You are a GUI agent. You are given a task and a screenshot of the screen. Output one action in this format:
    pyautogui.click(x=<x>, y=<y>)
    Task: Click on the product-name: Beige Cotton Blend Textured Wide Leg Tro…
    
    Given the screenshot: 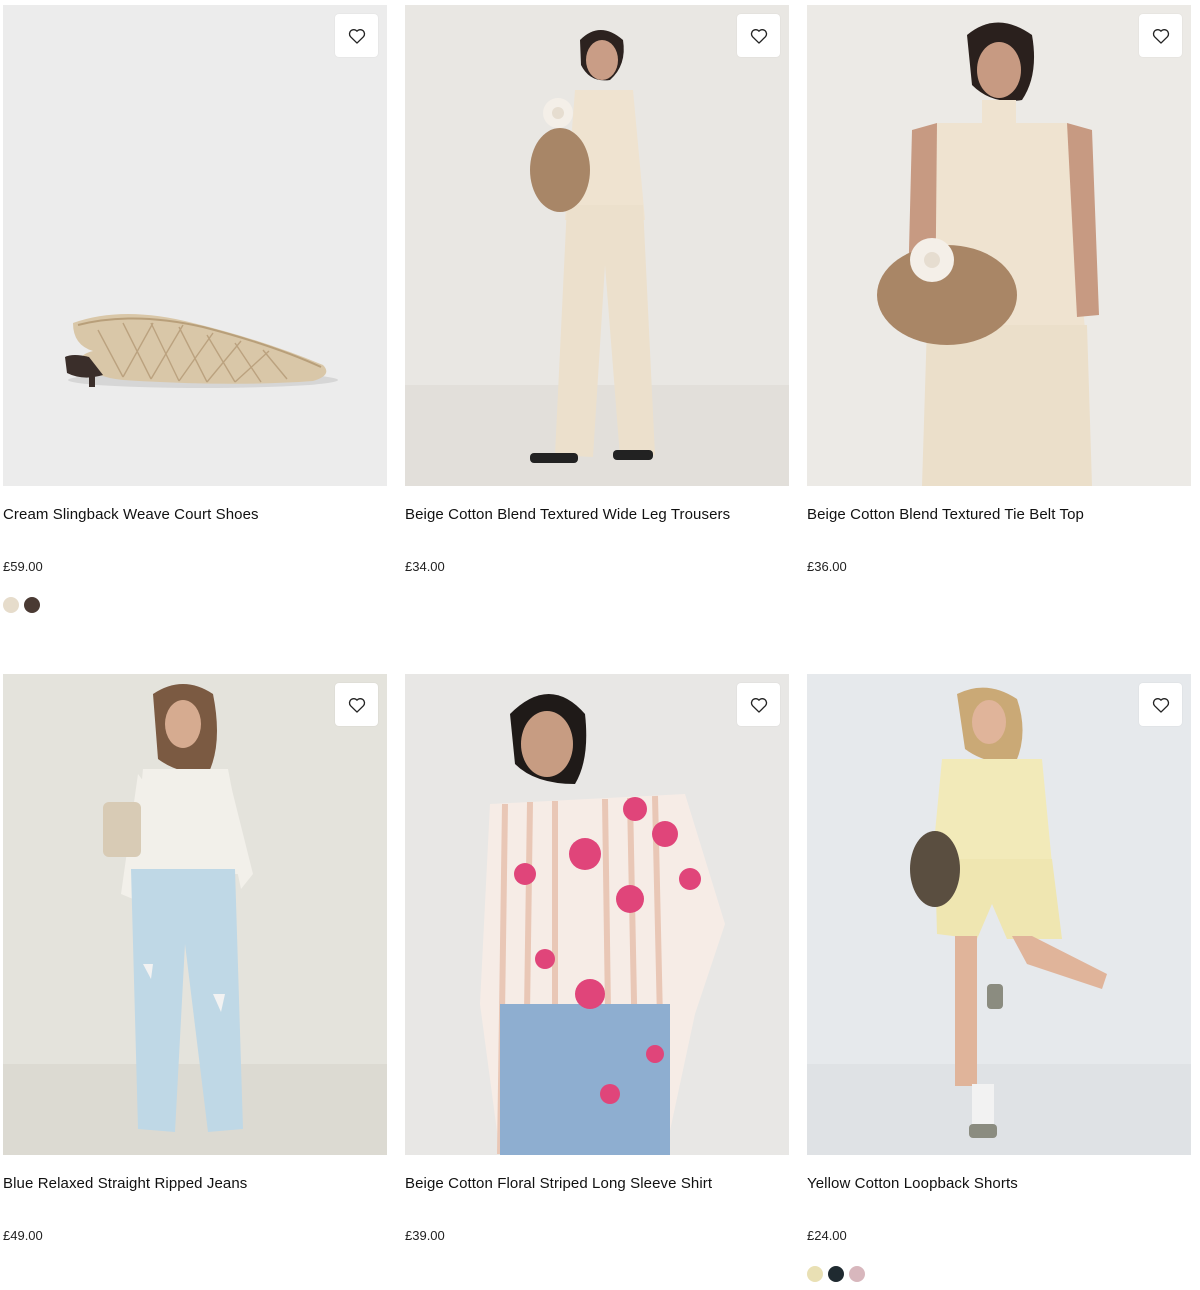 What is the action you would take?
    pyautogui.click(x=597, y=515)
    